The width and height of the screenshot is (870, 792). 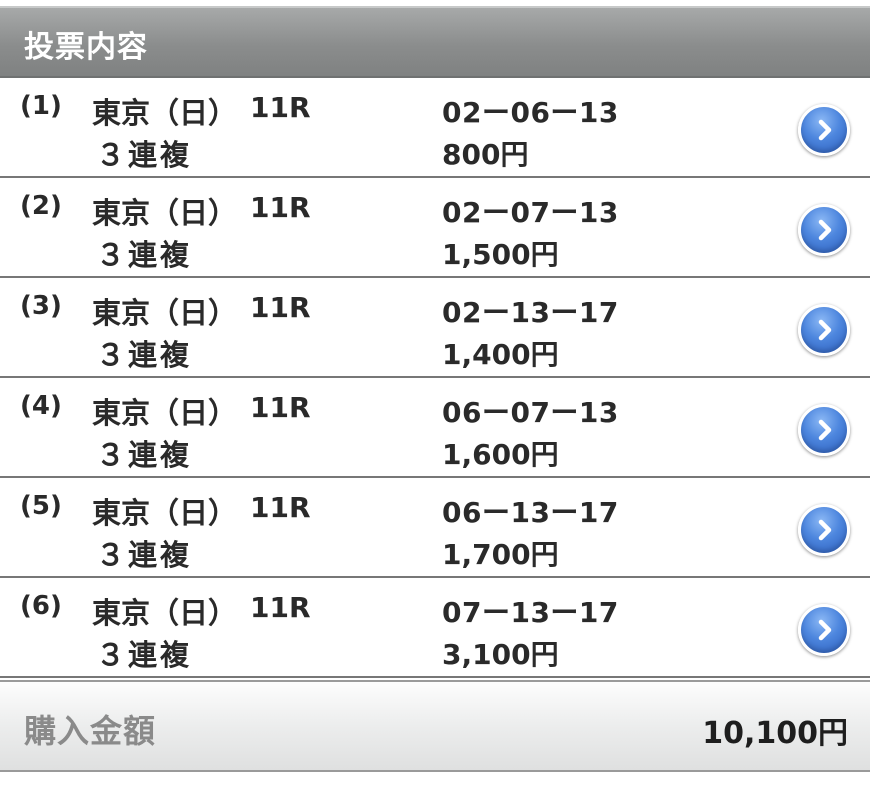 I want to click on bet-row: (1) 東京（日） 11R ３連複 02ー06ー13 800円, so click(x=435, y=128).